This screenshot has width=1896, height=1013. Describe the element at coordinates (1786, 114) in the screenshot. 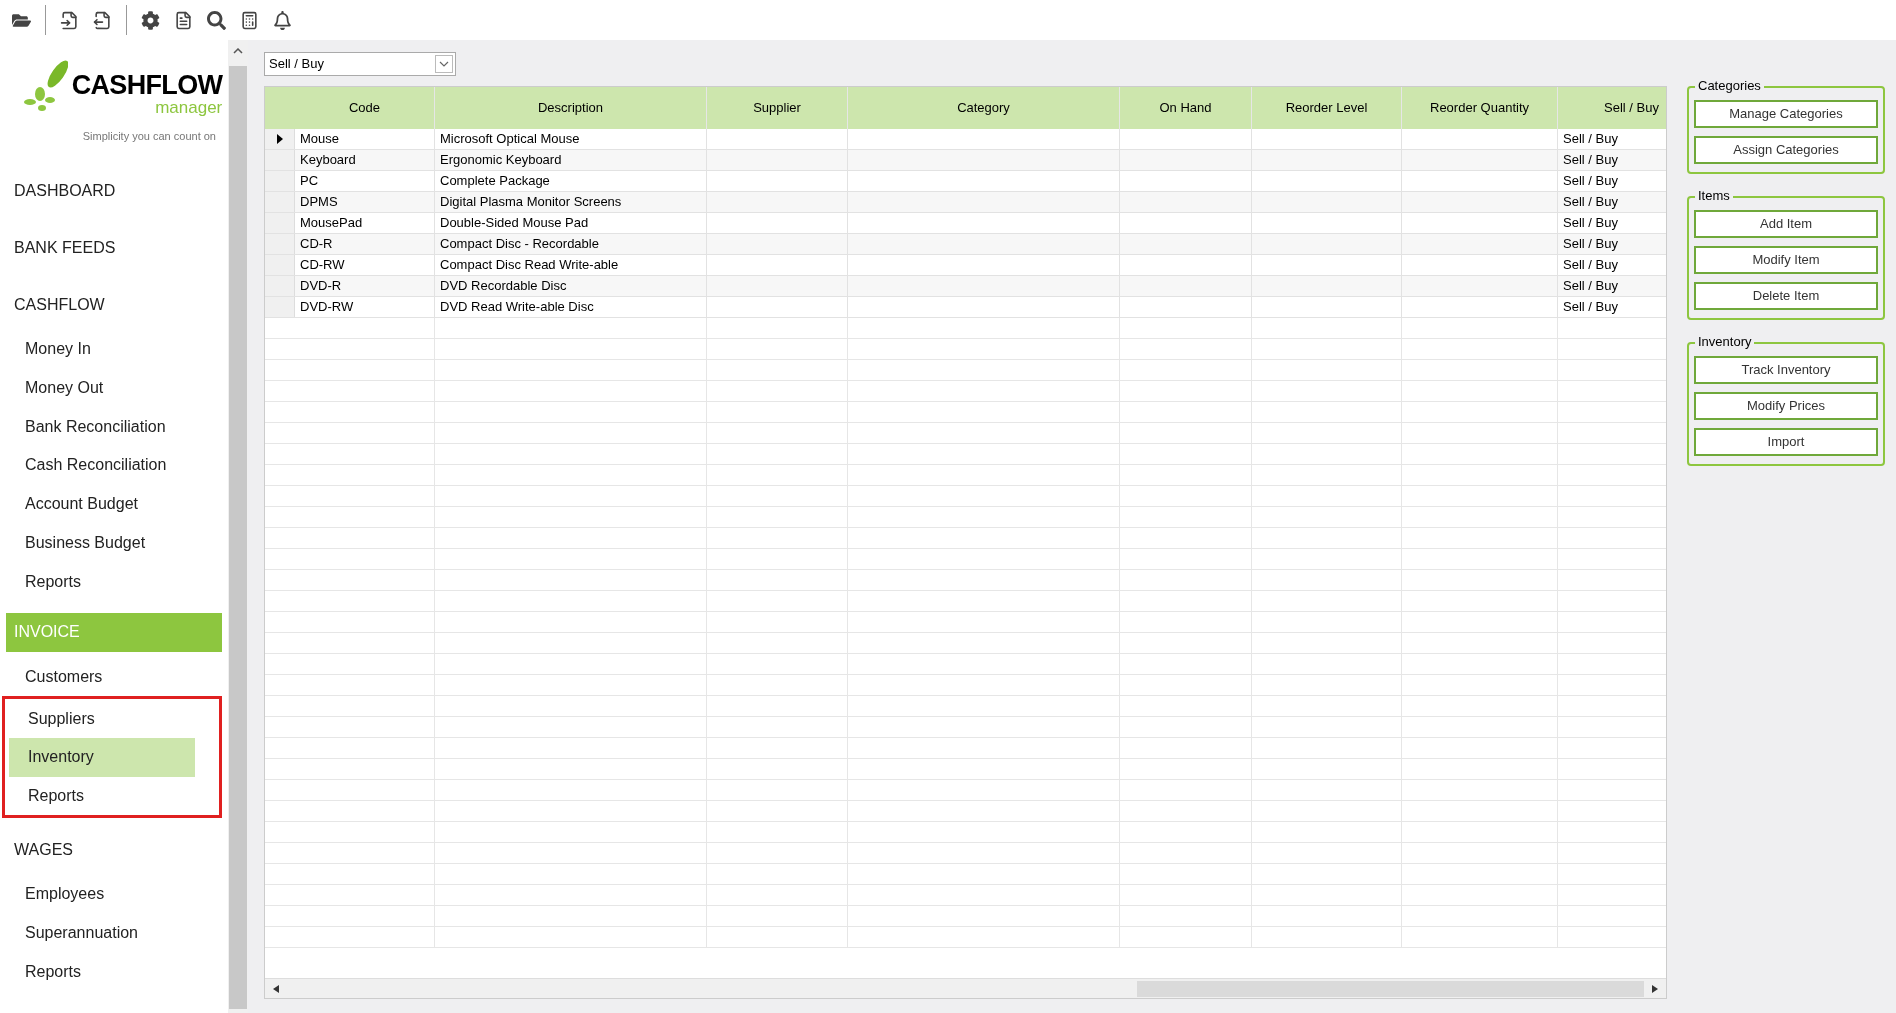

I see `action-button: Manage Categories` at that location.